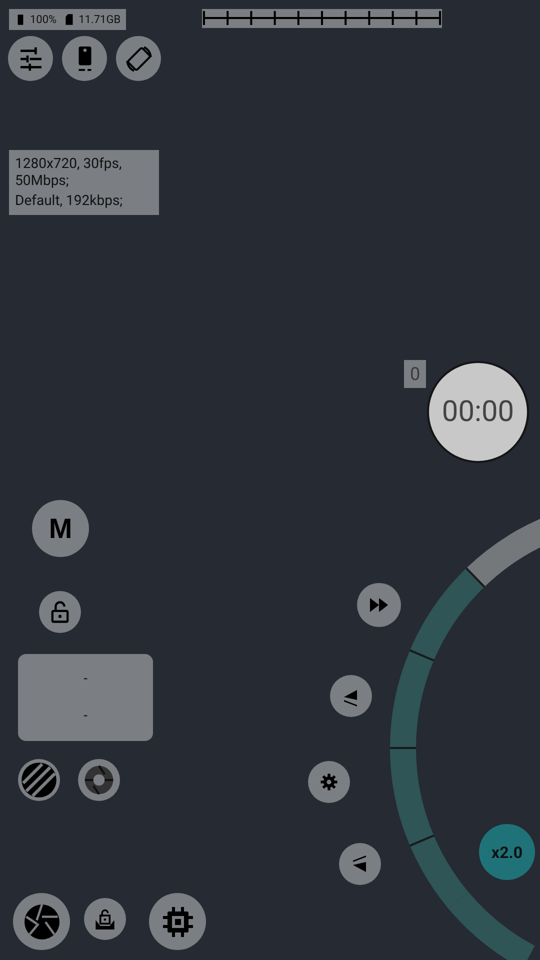  I want to click on stripes-icon, so click(39, 780).